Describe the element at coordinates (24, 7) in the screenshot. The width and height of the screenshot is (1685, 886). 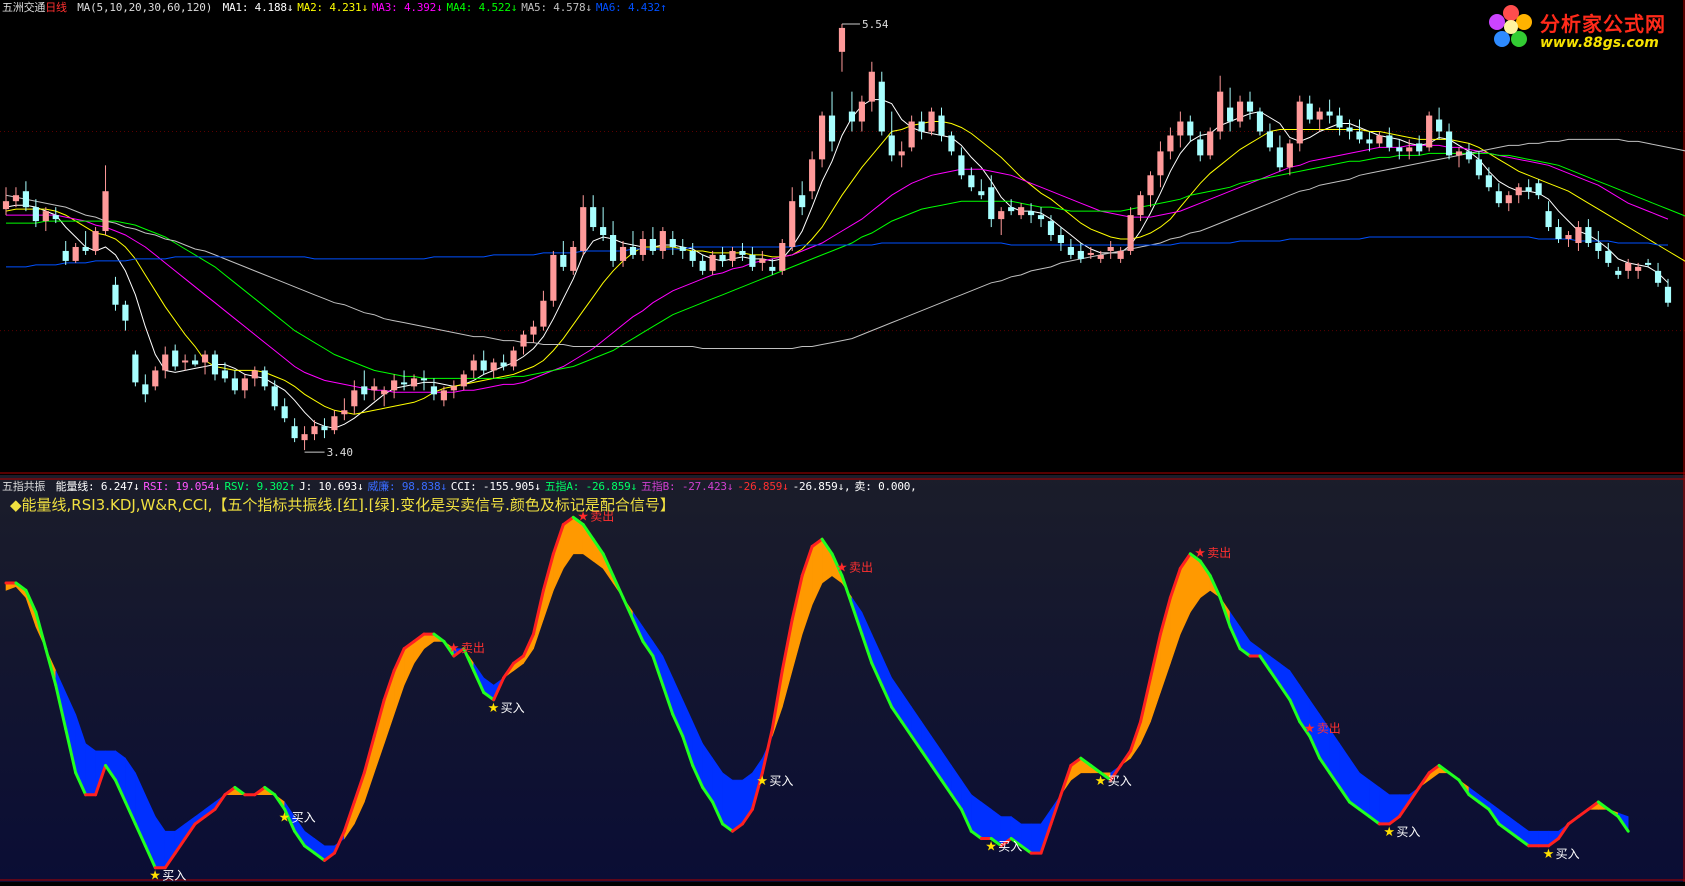
I see `stock-name: 五洲交通` at that location.